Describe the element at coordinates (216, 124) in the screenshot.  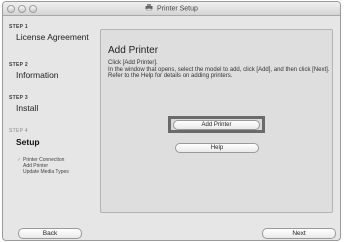
I see `add-printer-button: Add Printer` at that location.